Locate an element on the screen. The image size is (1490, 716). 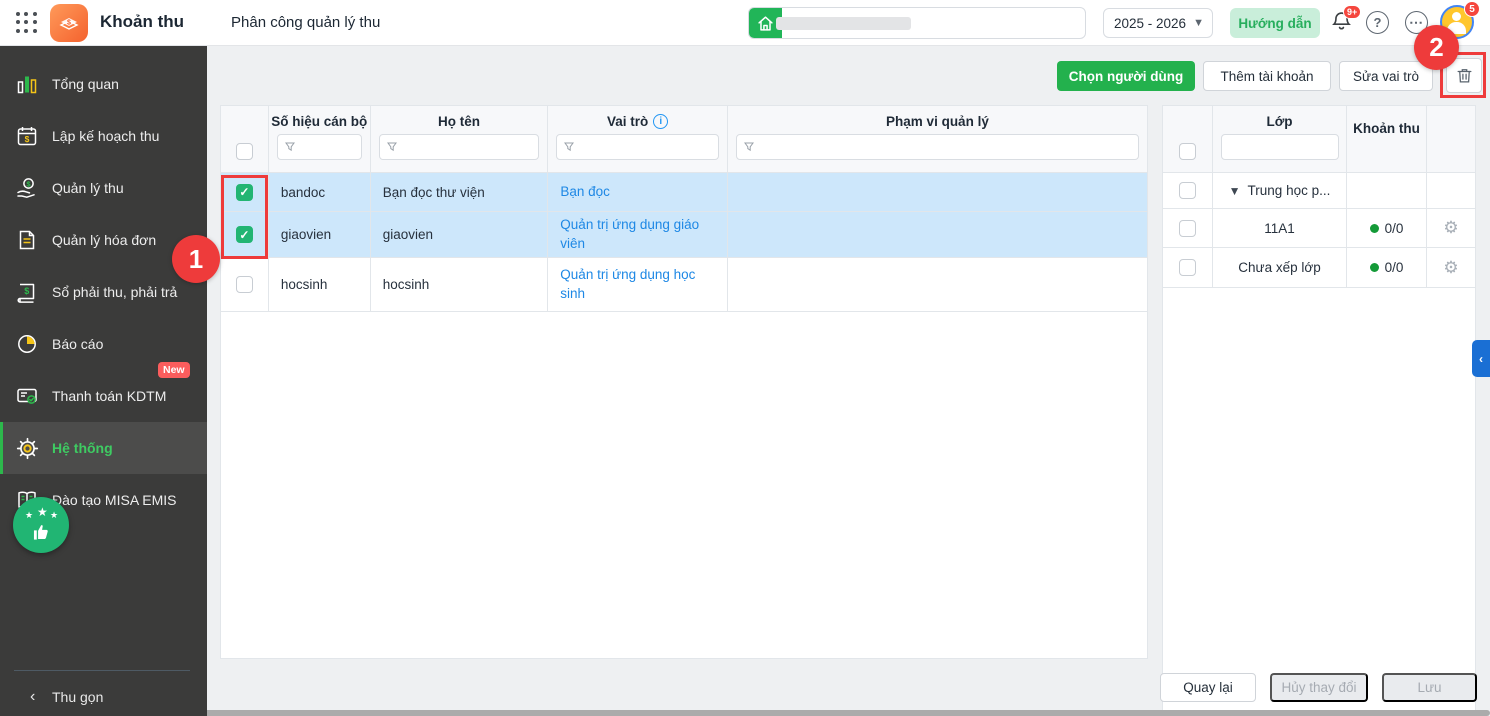
role-link: Quản trị ứng dụng giáo viên is located at coordinates (630, 234).